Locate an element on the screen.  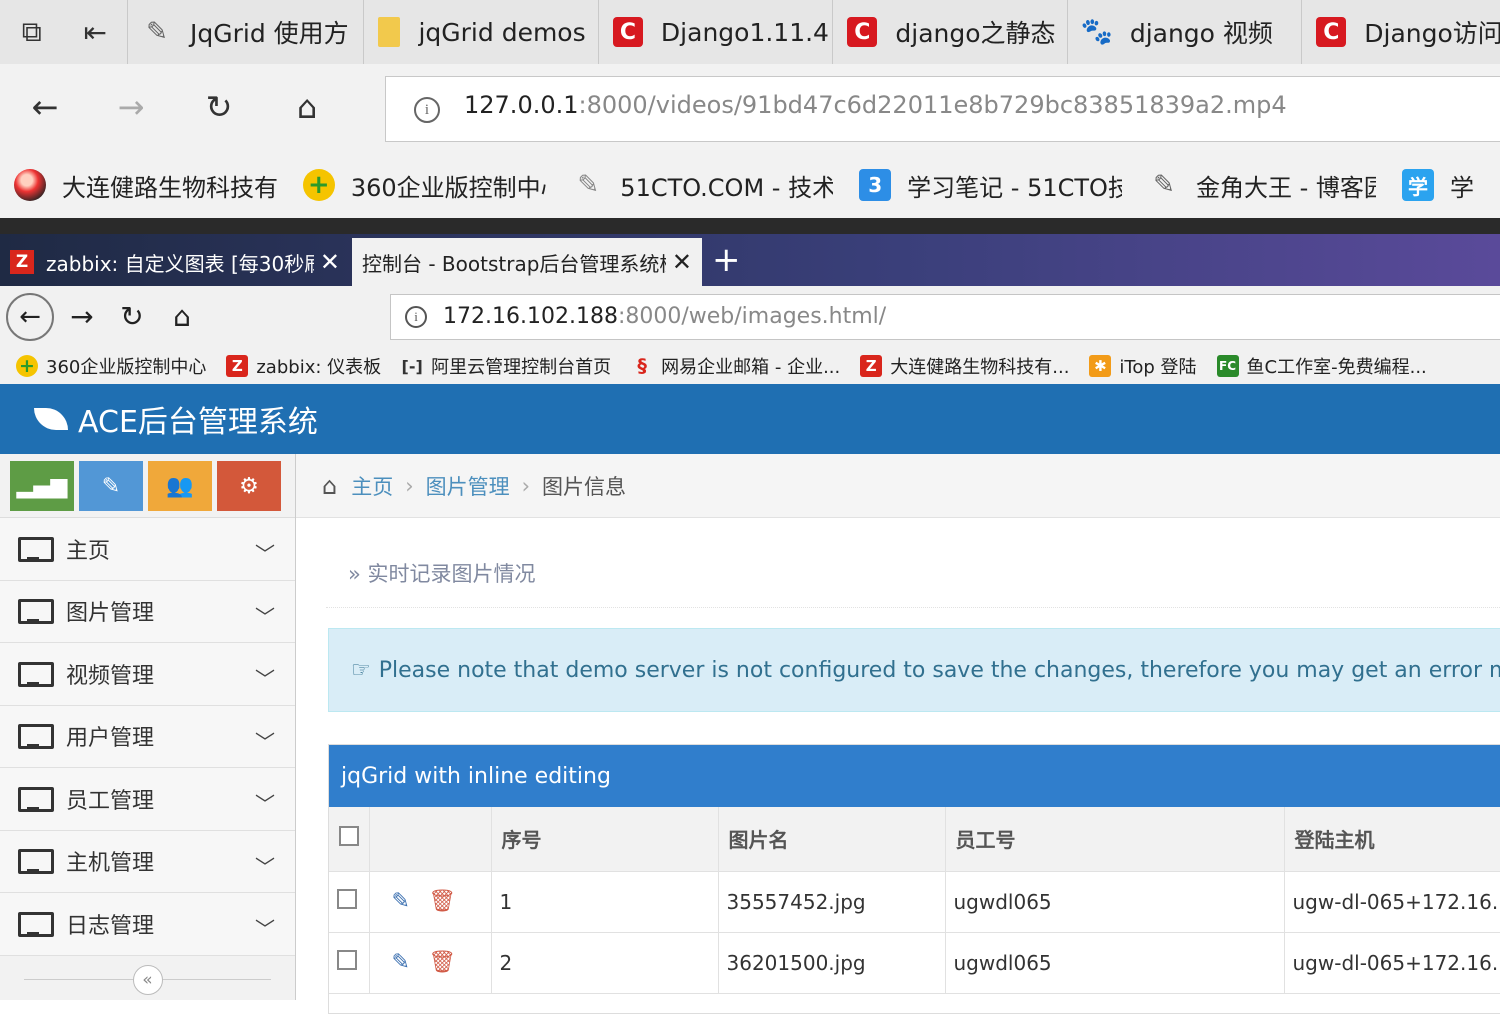
outer-tab: 🐾 django 视频 is located at coordinates (1183, 32).